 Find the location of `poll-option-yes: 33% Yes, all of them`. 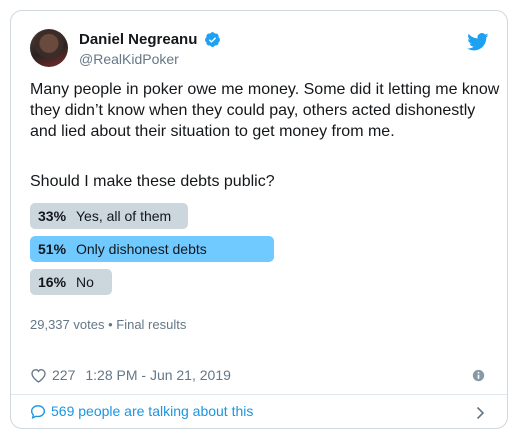

poll-option-yes: 33% Yes, all of them is located at coordinates (109, 216).